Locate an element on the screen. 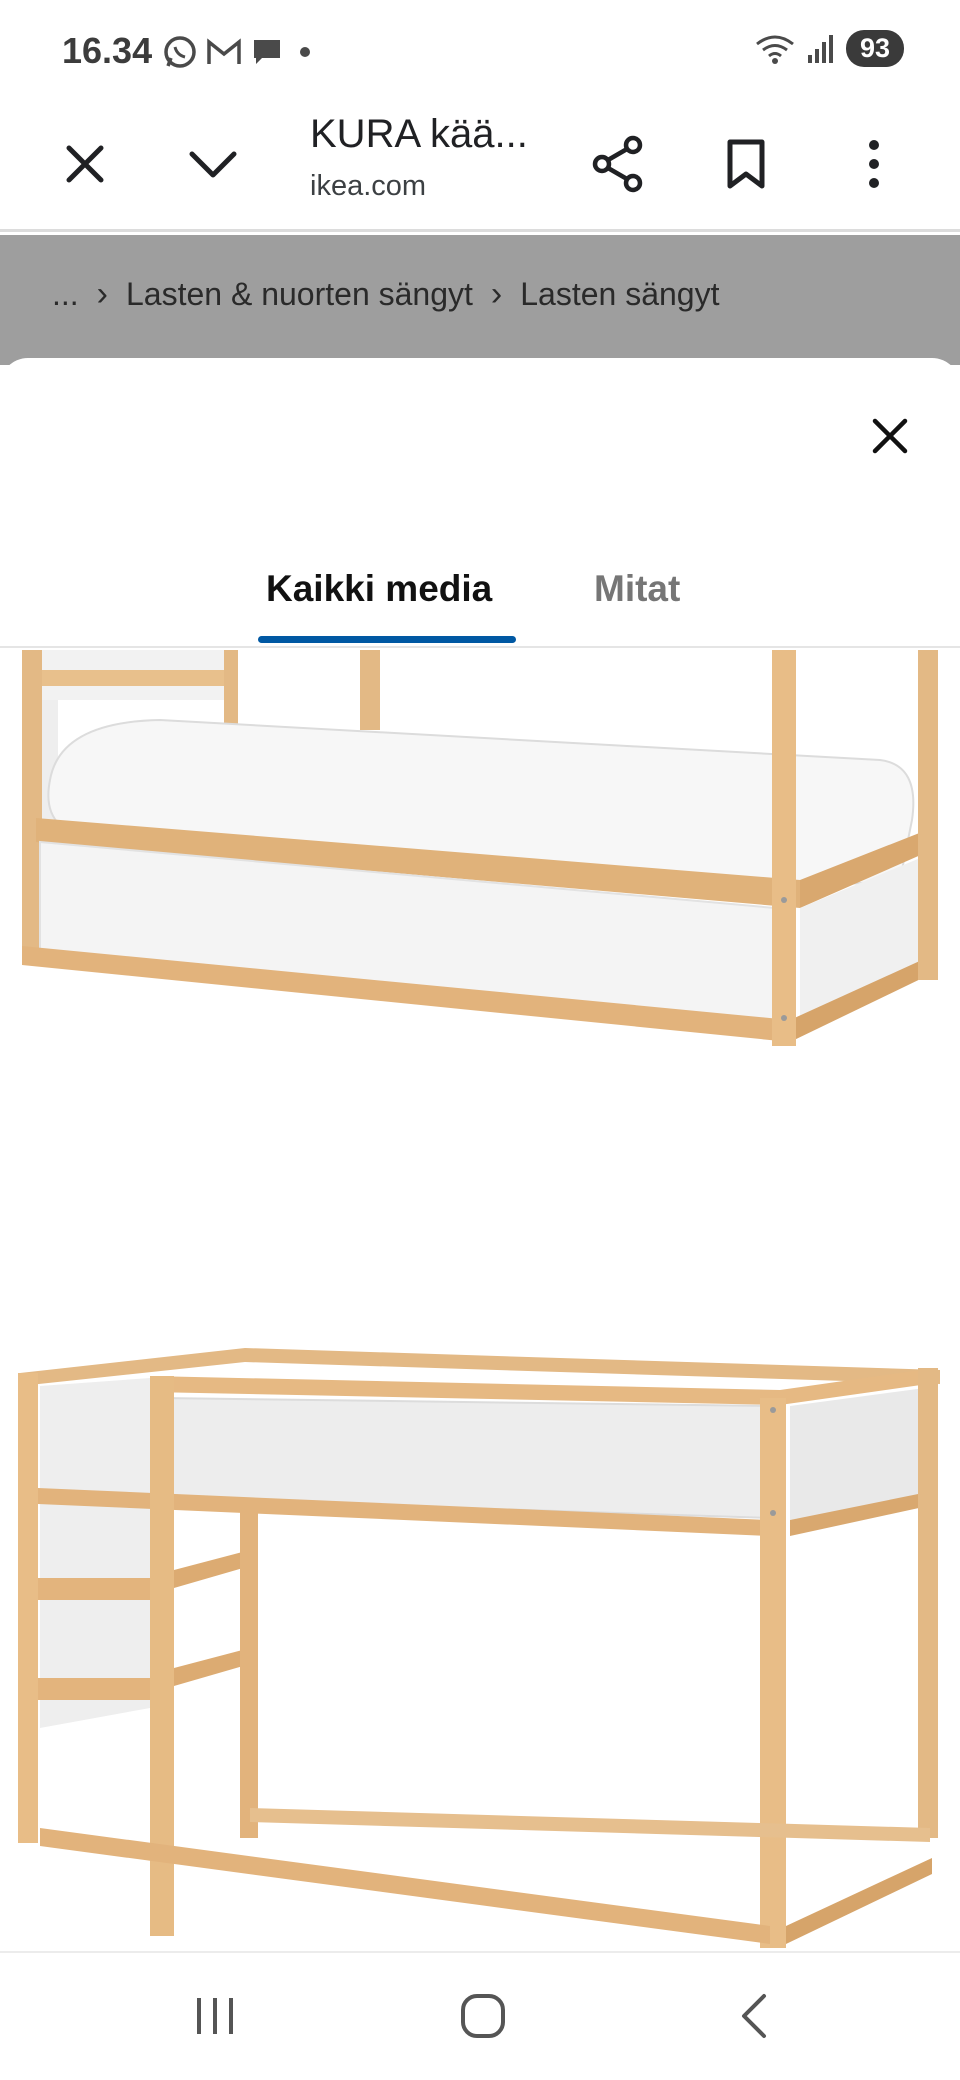 This screenshot has width=960, height=2080. recent-apps-button is located at coordinates (215, 2016).